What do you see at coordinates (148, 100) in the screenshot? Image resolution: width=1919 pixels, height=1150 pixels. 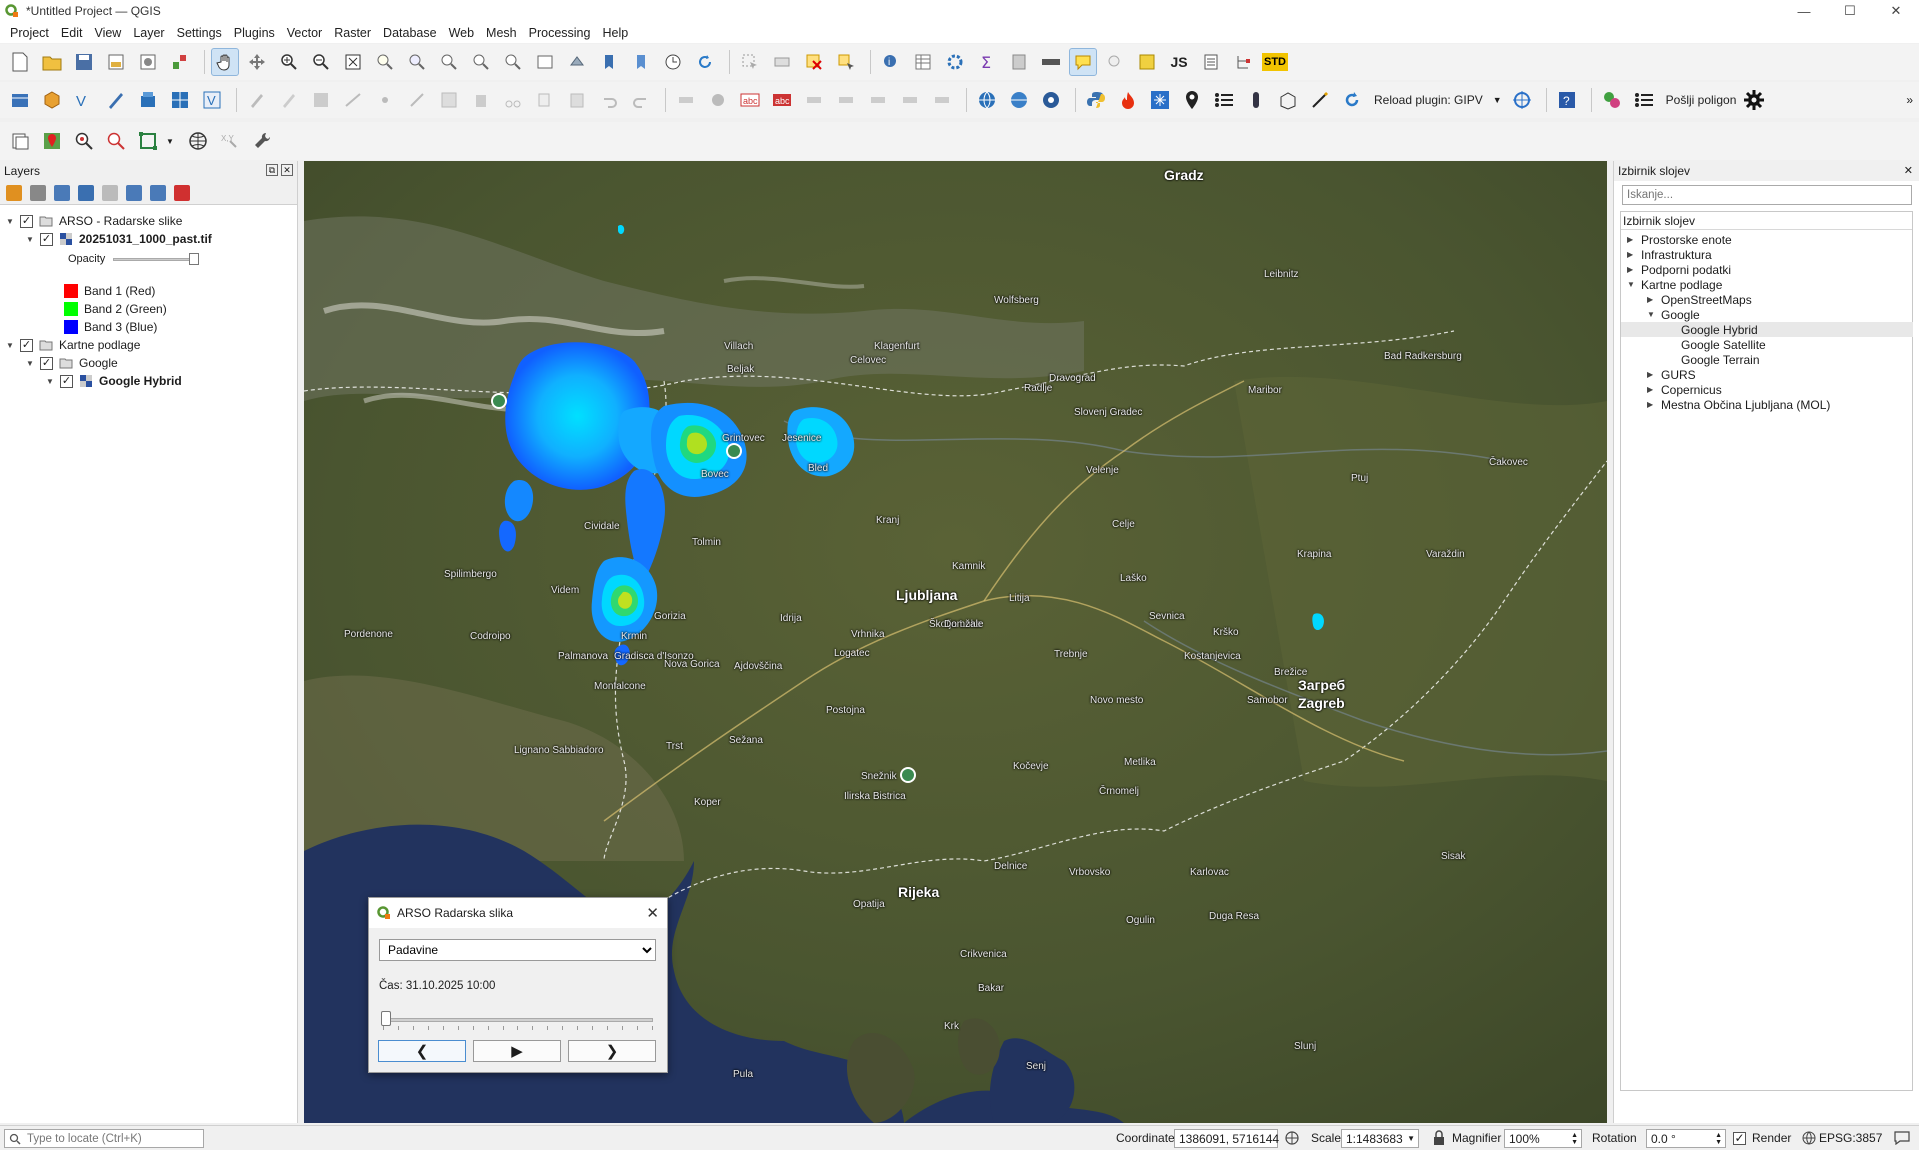 I see `add-database-layer-icon` at bounding box center [148, 100].